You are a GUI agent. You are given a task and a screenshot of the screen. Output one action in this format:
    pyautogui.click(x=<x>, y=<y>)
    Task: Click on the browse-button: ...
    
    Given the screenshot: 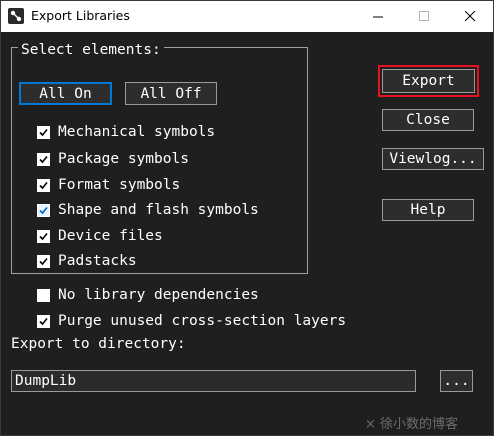 What is the action you would take?
    pyautogui.click(x=456, y=381)
    